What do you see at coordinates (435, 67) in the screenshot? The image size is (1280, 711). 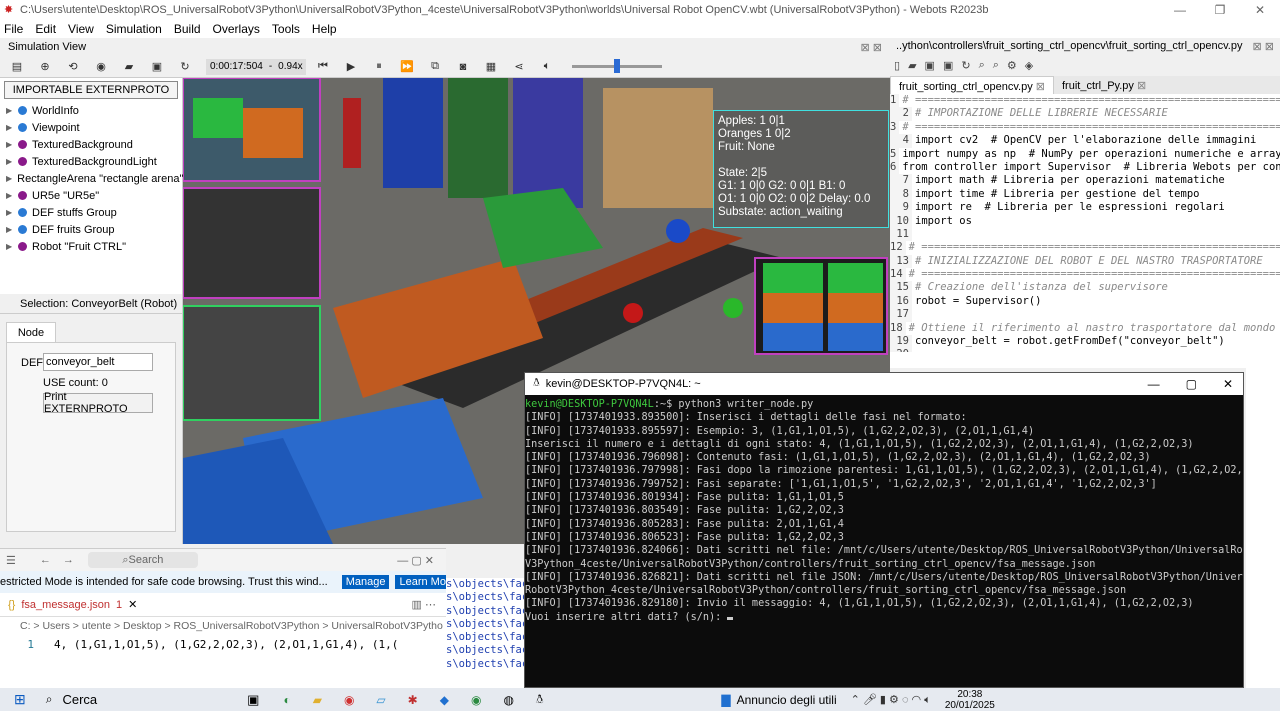 I see `fast-mode-icon: ⧉` at bounding box center [435, 67].